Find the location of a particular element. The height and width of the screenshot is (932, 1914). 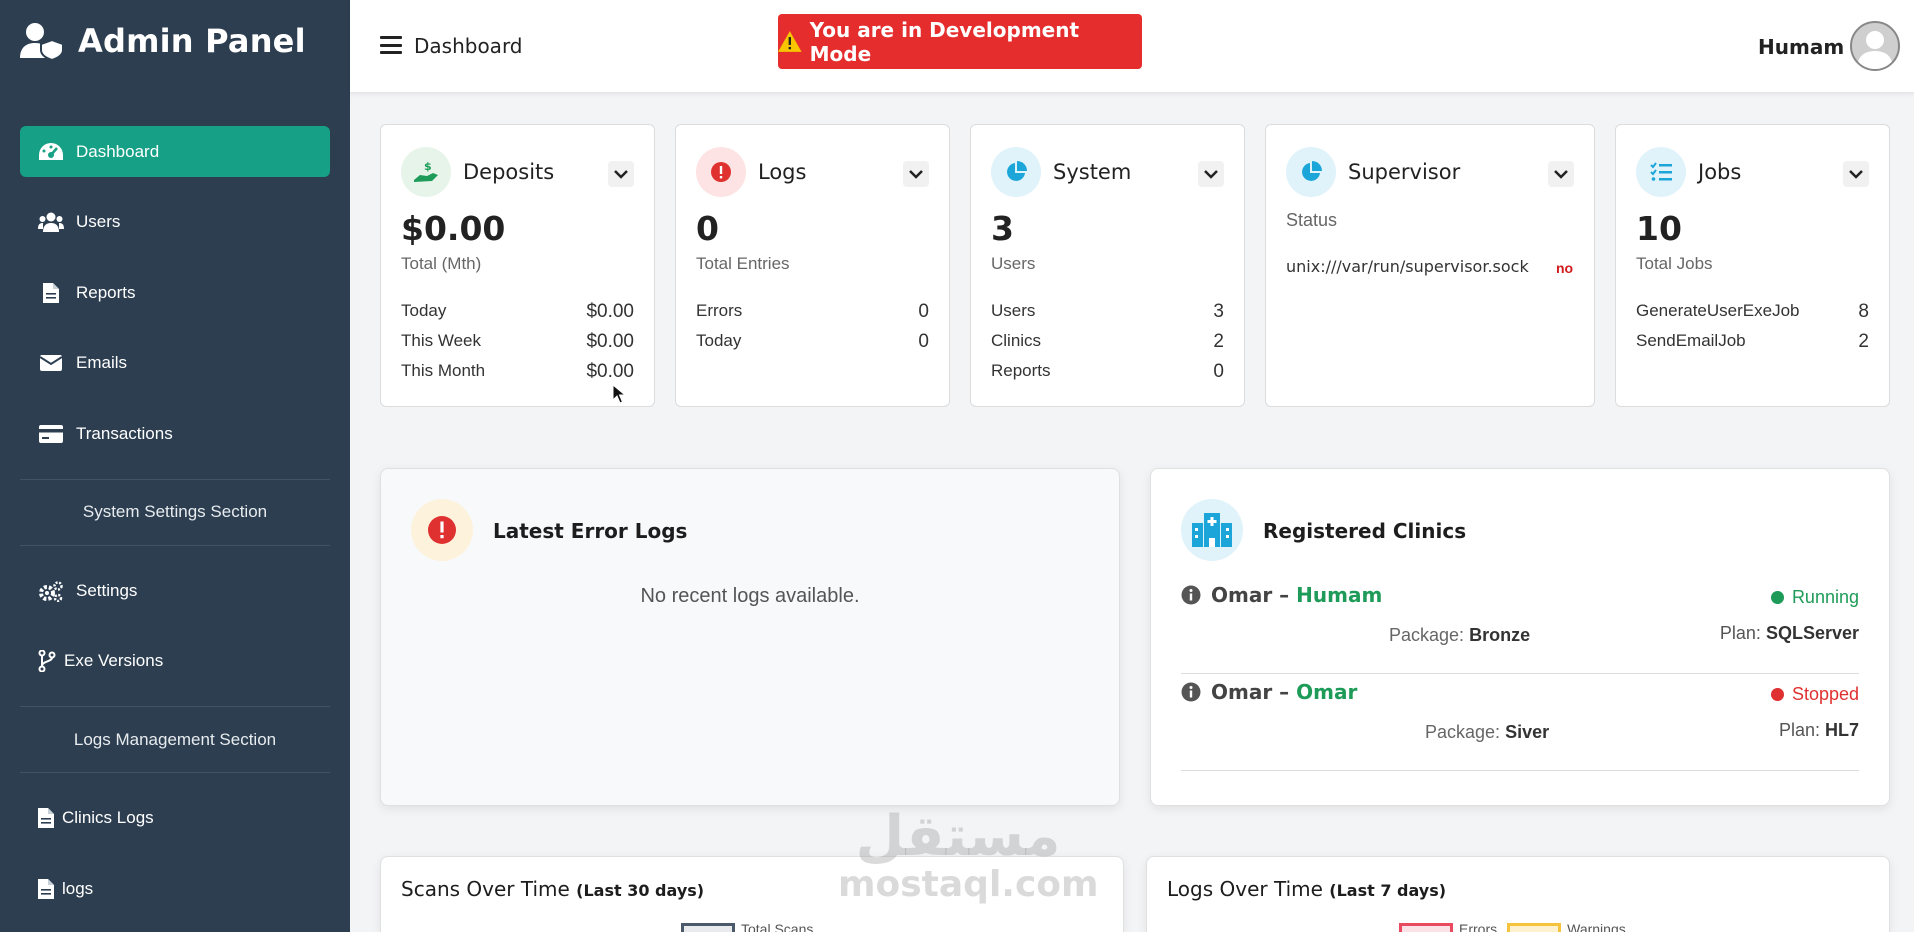

sidebar-item-users: Users is located at coordinates (175, 222).